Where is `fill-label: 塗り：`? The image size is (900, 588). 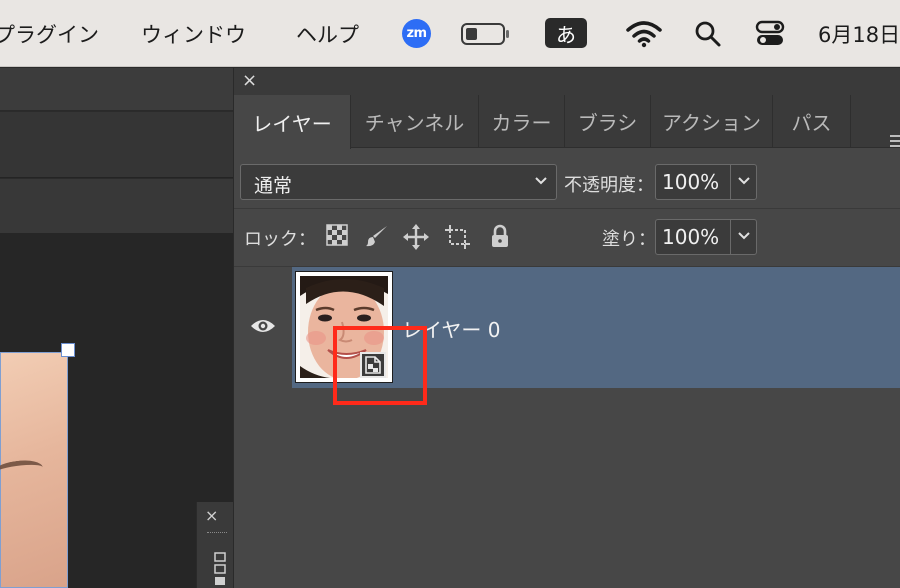
fill-label: 塗り： is located at coordinates (629, 239).